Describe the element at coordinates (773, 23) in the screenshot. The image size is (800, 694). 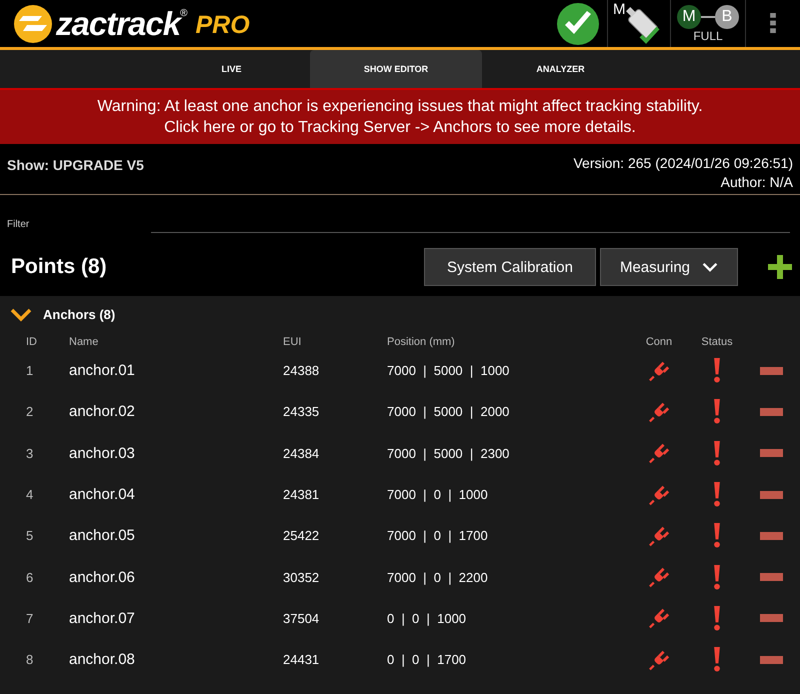
I see `menu-icon` at that location.